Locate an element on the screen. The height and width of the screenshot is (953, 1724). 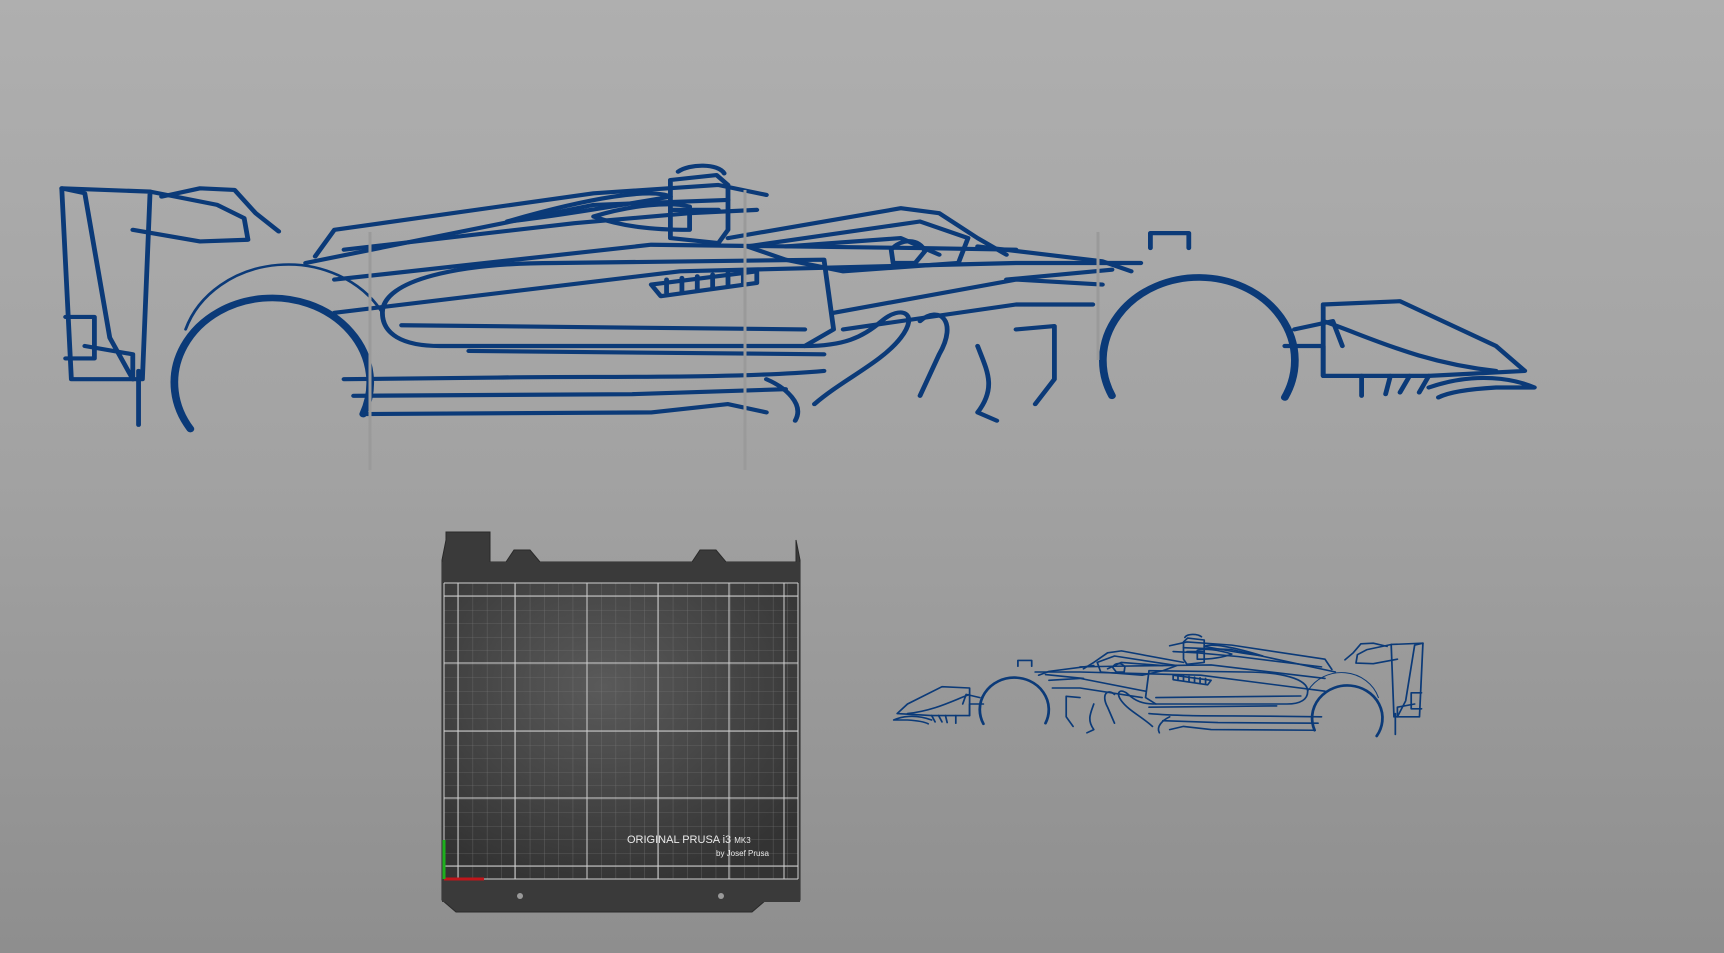
bed-brand-subtitle: by Josef Prusa is located at coordinates (742, 853).